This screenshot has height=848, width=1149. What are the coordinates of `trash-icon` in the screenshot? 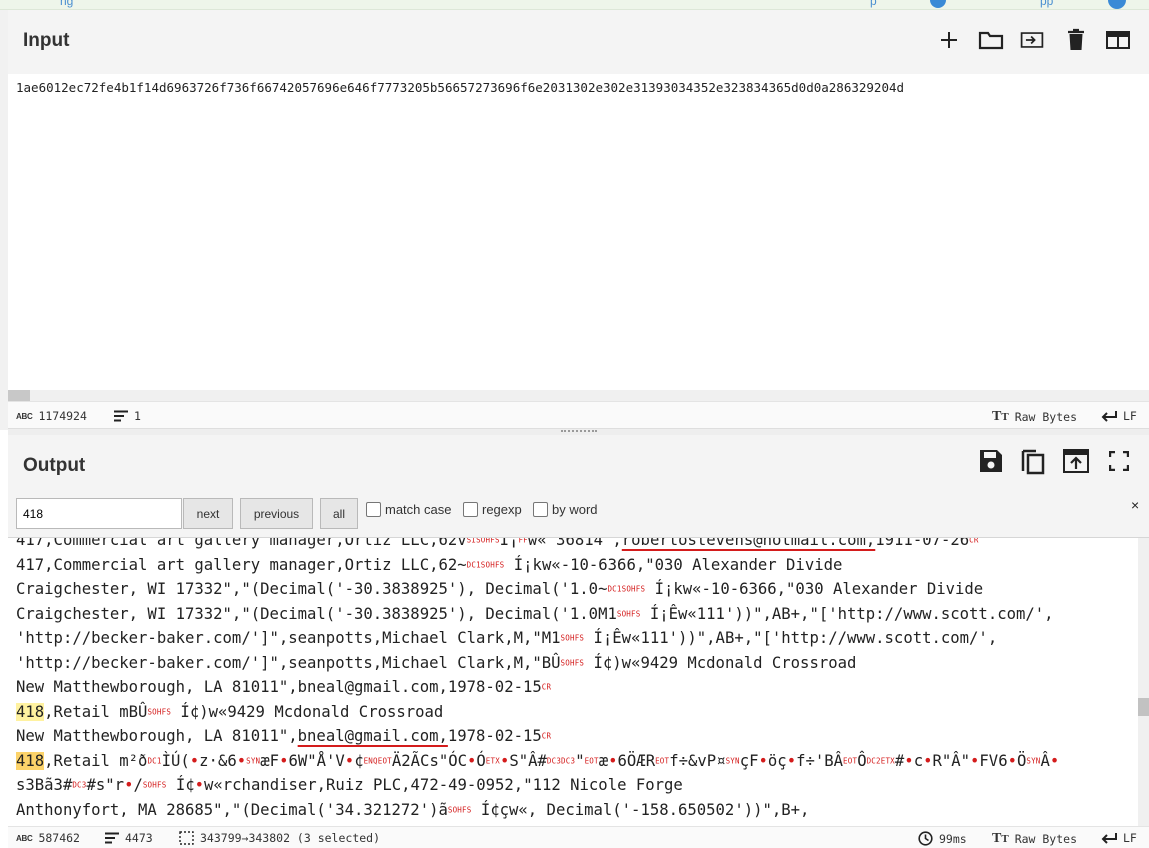 It's located at (1076, 40).